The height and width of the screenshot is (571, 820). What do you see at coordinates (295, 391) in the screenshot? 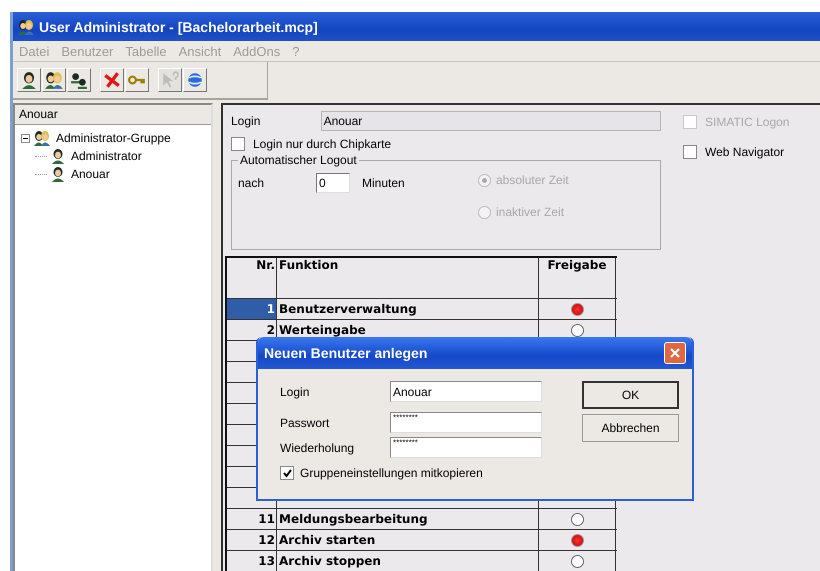
I see `field-label: Login` at bounding box center [295, 391].